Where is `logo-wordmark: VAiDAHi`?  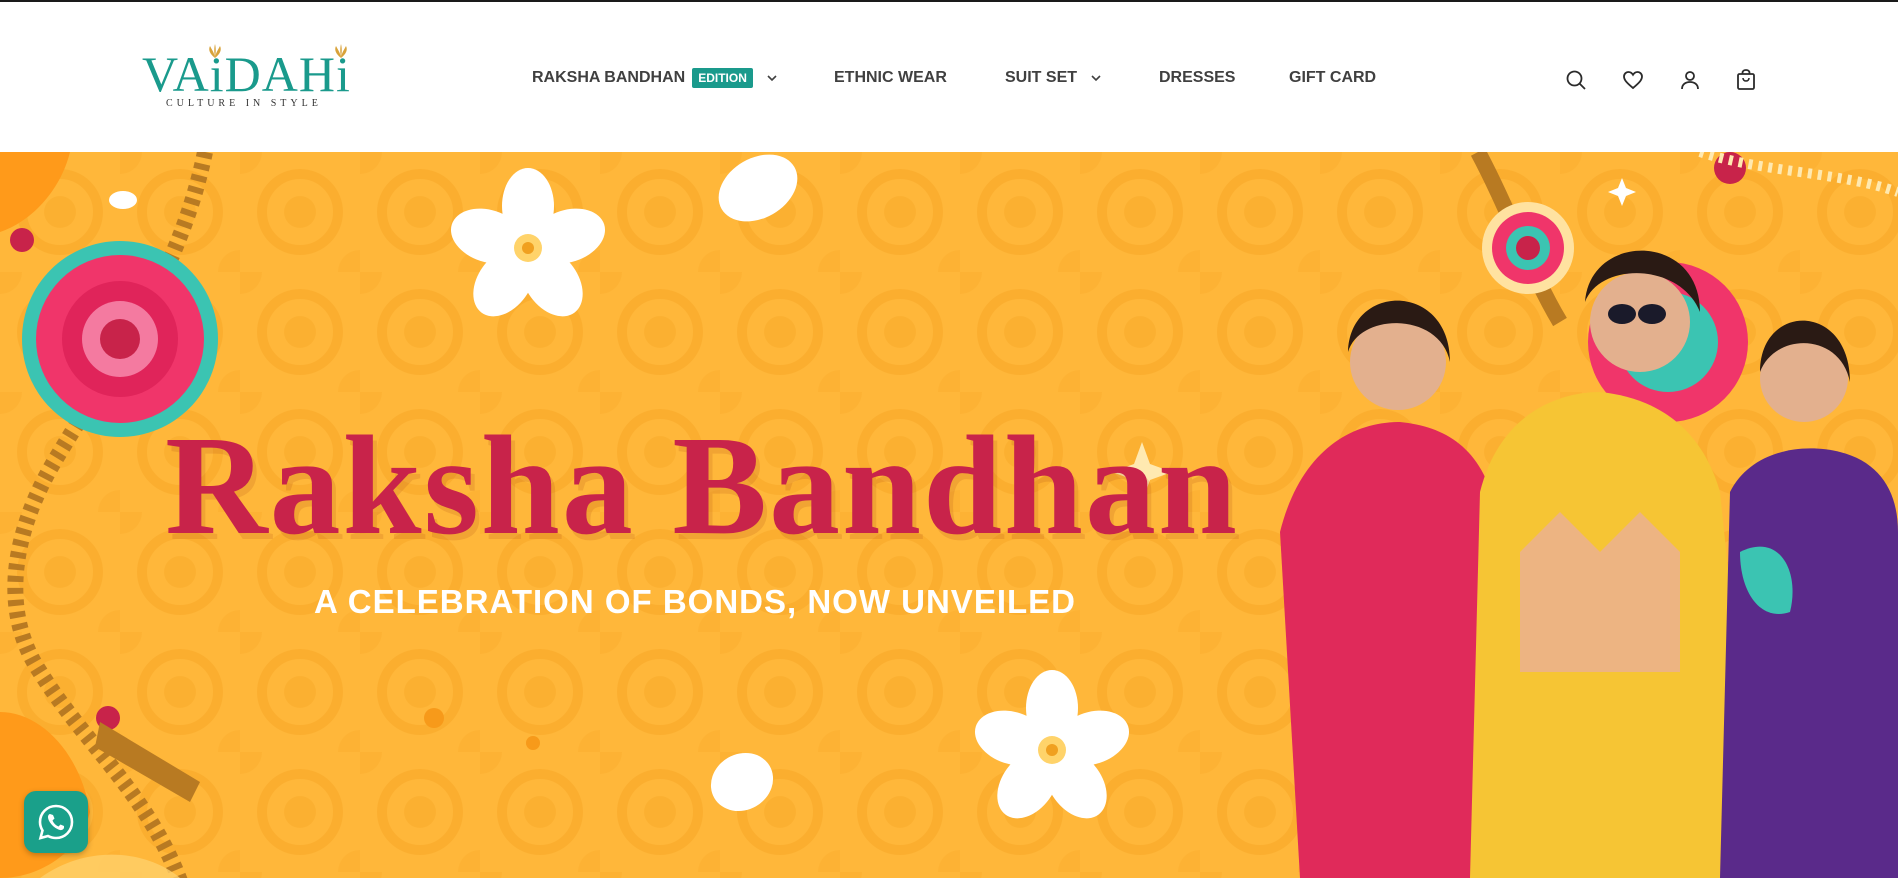 logo-wordmark: VAiDAHi is located at coordinates (246, 74).